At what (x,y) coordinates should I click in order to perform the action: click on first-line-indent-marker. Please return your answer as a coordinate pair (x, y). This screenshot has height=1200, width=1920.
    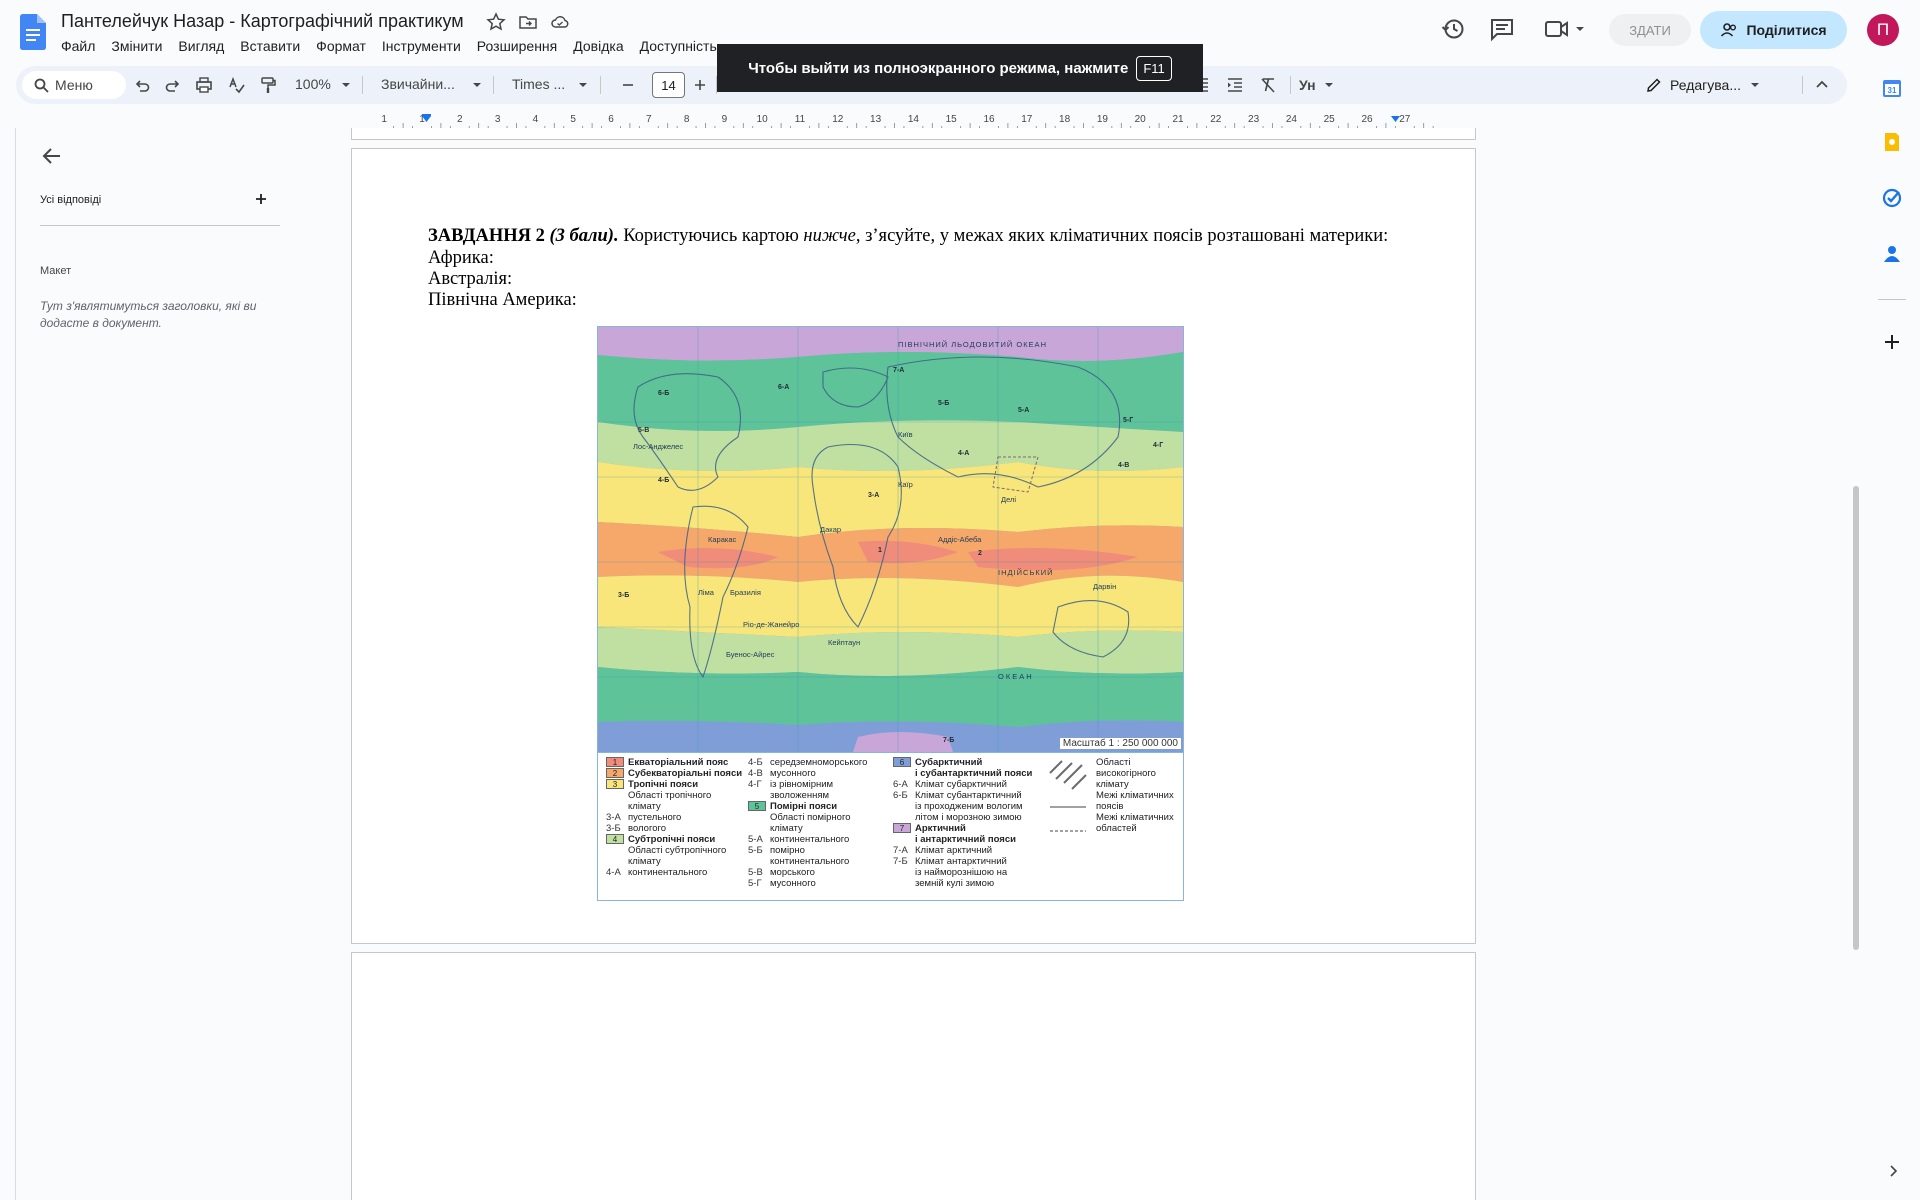
    Looking at the image, I should click on (426, 115).